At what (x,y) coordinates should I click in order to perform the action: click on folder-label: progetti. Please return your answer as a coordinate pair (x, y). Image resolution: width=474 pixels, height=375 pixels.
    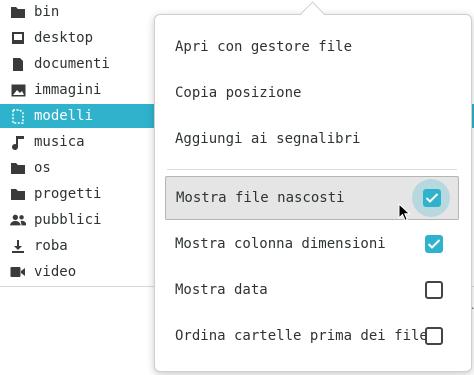
    Looking at the image, I should click on (68, 194).